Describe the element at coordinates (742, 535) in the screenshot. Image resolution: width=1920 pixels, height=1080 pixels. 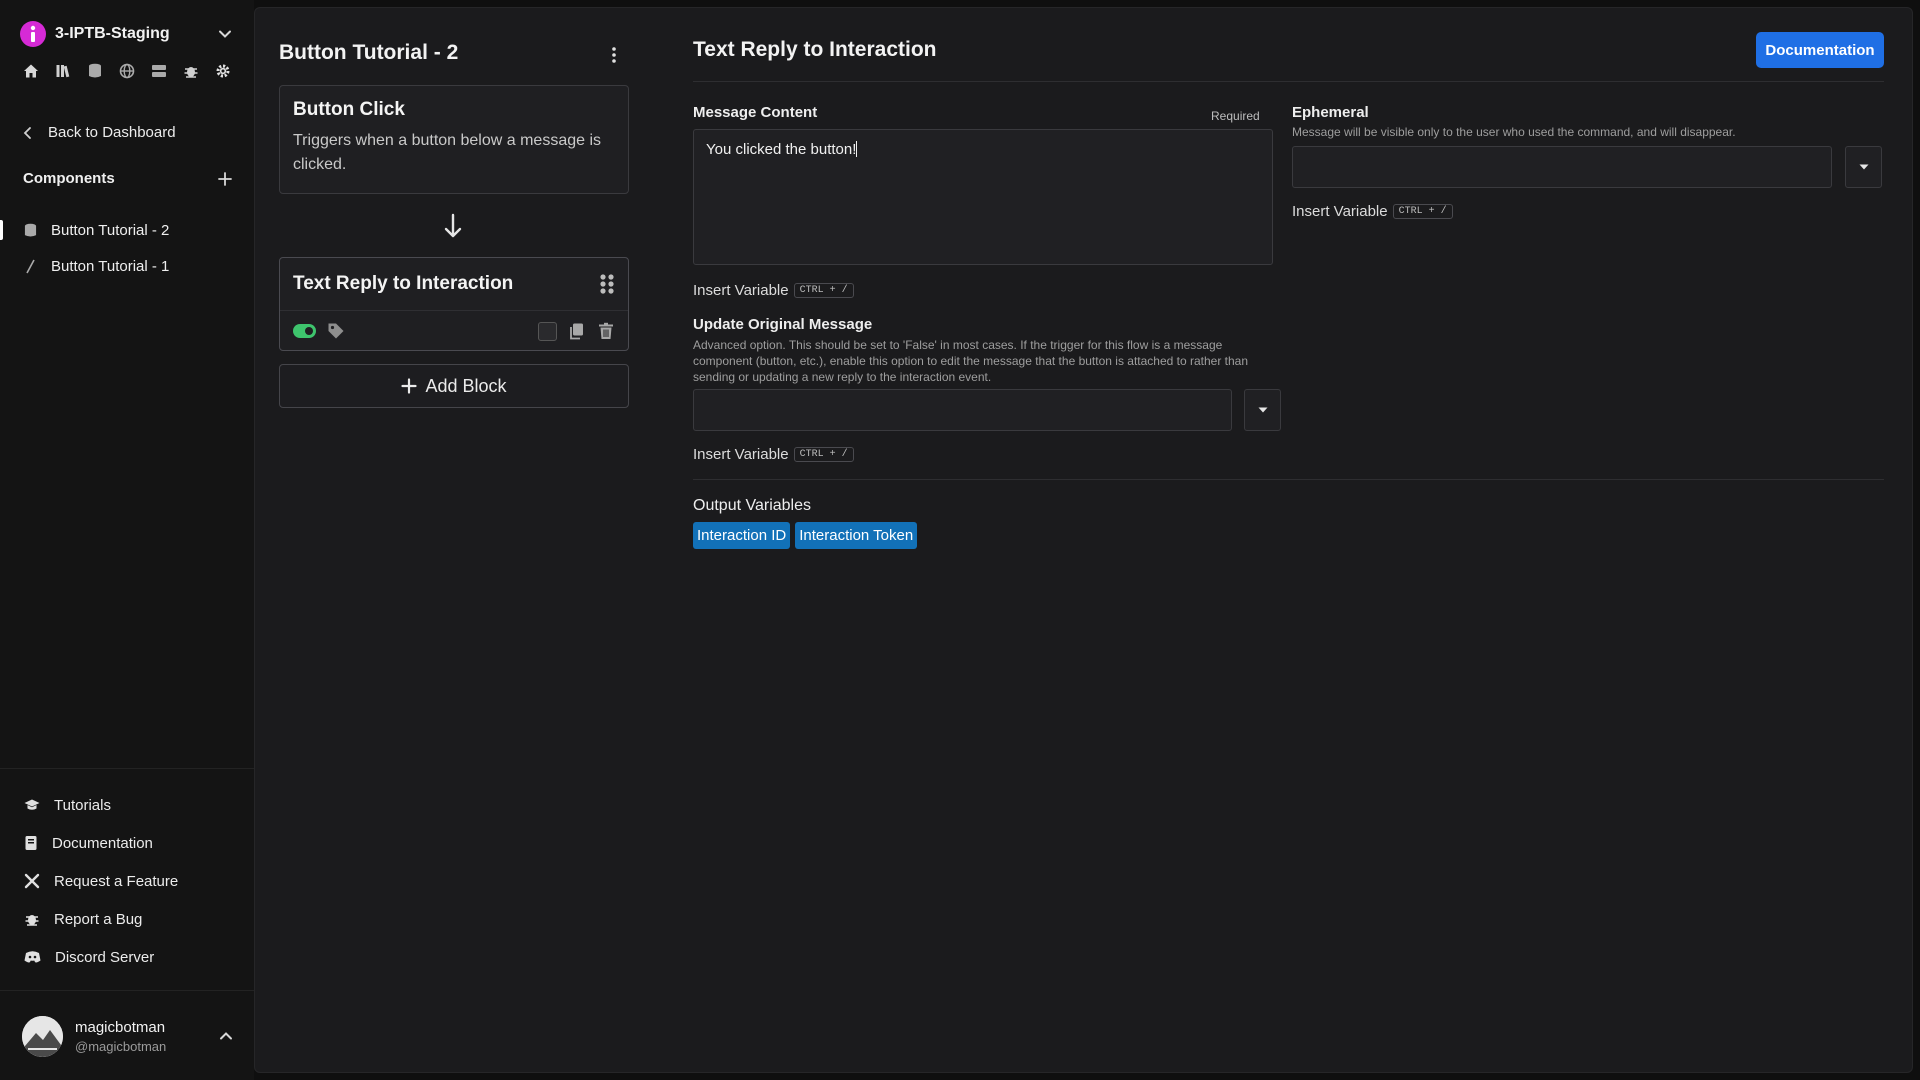
I see `output-variable-chip: Interaction ID` at that location.